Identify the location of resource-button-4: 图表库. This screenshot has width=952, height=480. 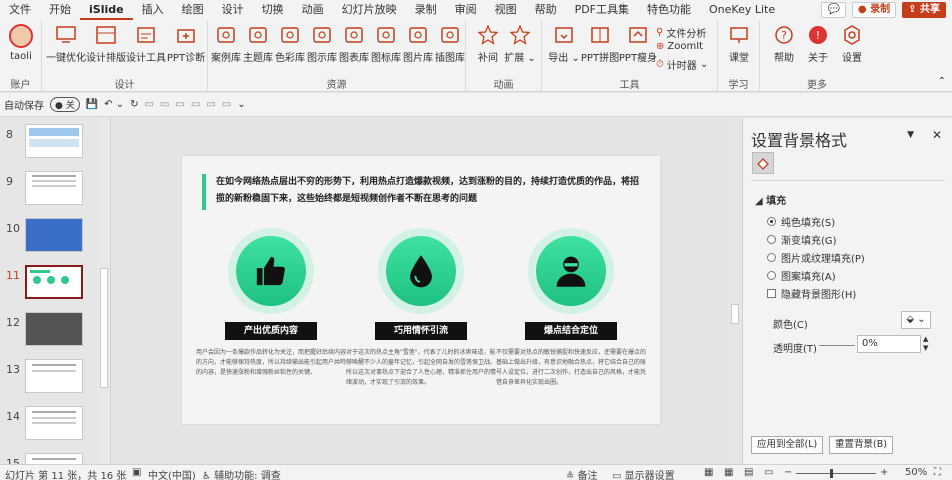
(354, 44).